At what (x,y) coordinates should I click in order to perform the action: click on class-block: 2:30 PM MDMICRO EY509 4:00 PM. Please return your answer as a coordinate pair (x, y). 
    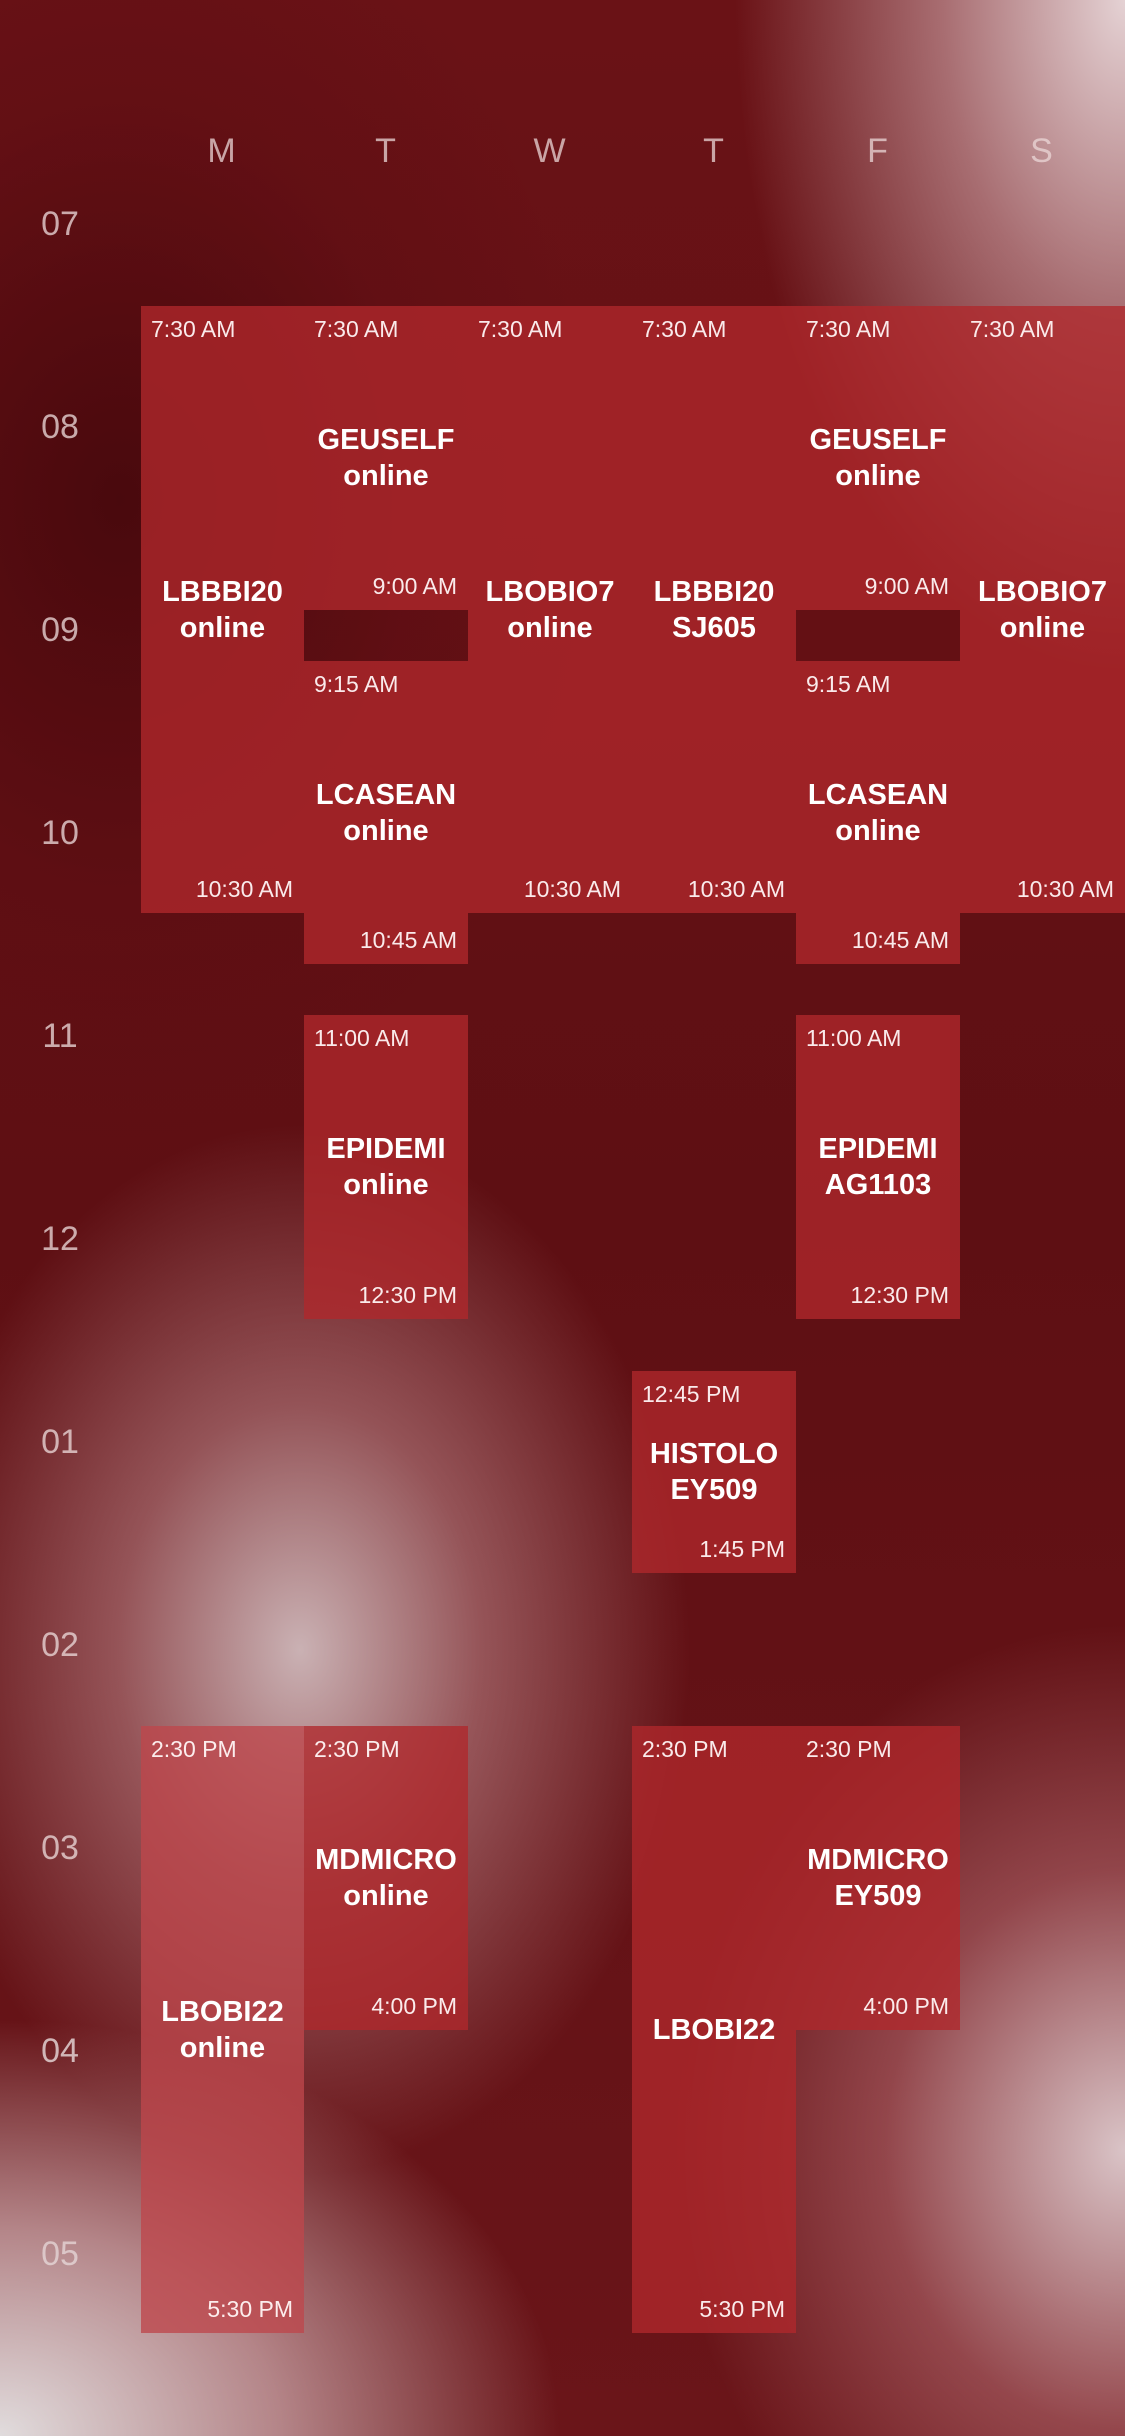
    Looking at the image, I should click on (878, 1878).